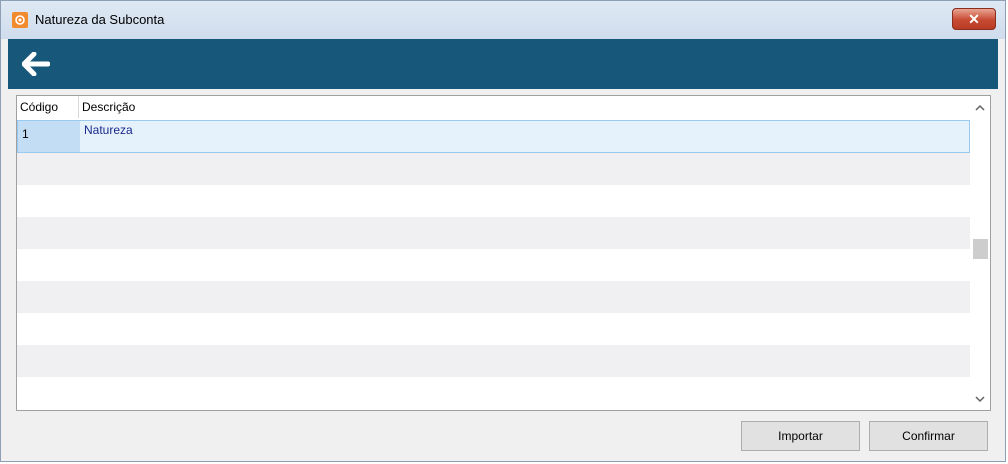  I want to click on importar-label: Importar, so click(800, 436).